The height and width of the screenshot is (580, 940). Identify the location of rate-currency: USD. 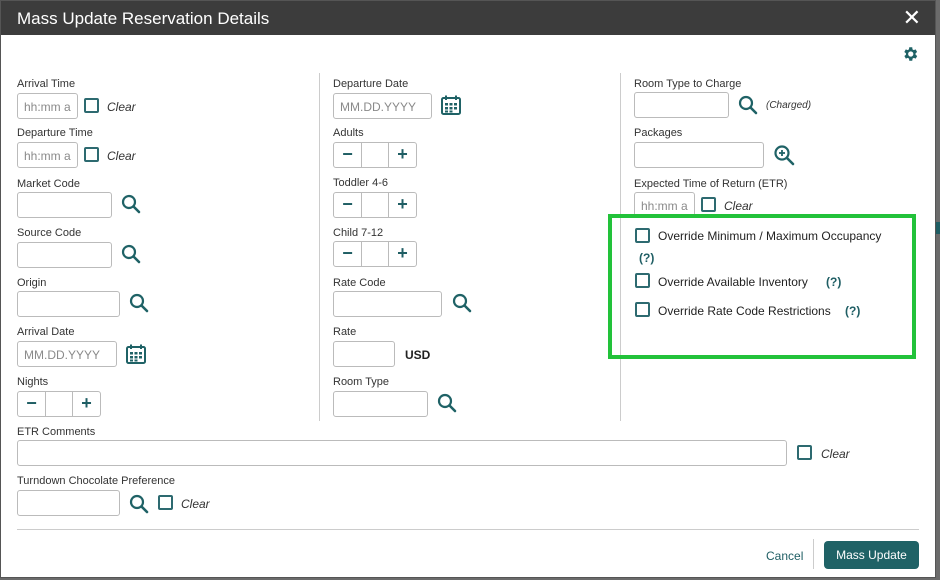
(418, 355).